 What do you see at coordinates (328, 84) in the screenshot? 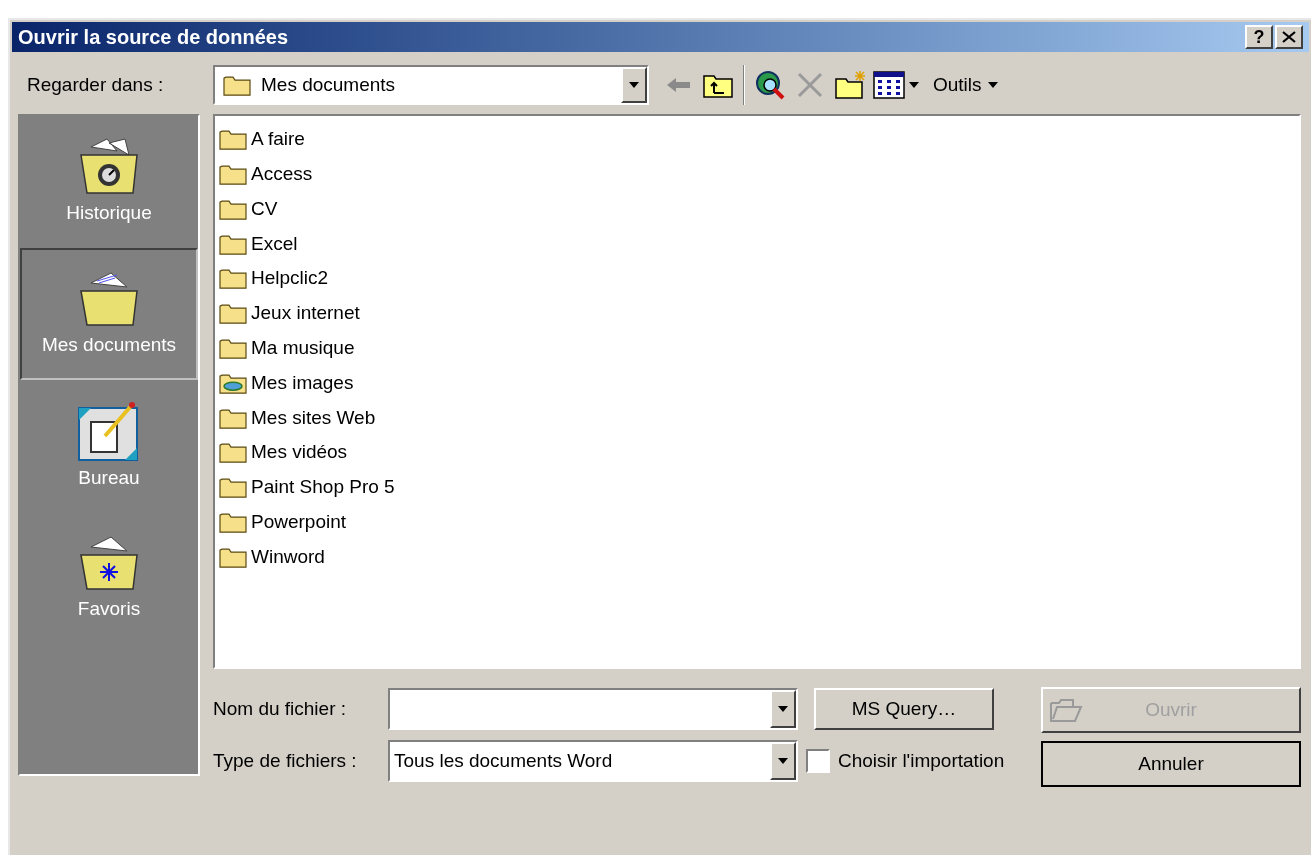
I see `dropdown-value: Mes documents` at bounding box center [328, 84].